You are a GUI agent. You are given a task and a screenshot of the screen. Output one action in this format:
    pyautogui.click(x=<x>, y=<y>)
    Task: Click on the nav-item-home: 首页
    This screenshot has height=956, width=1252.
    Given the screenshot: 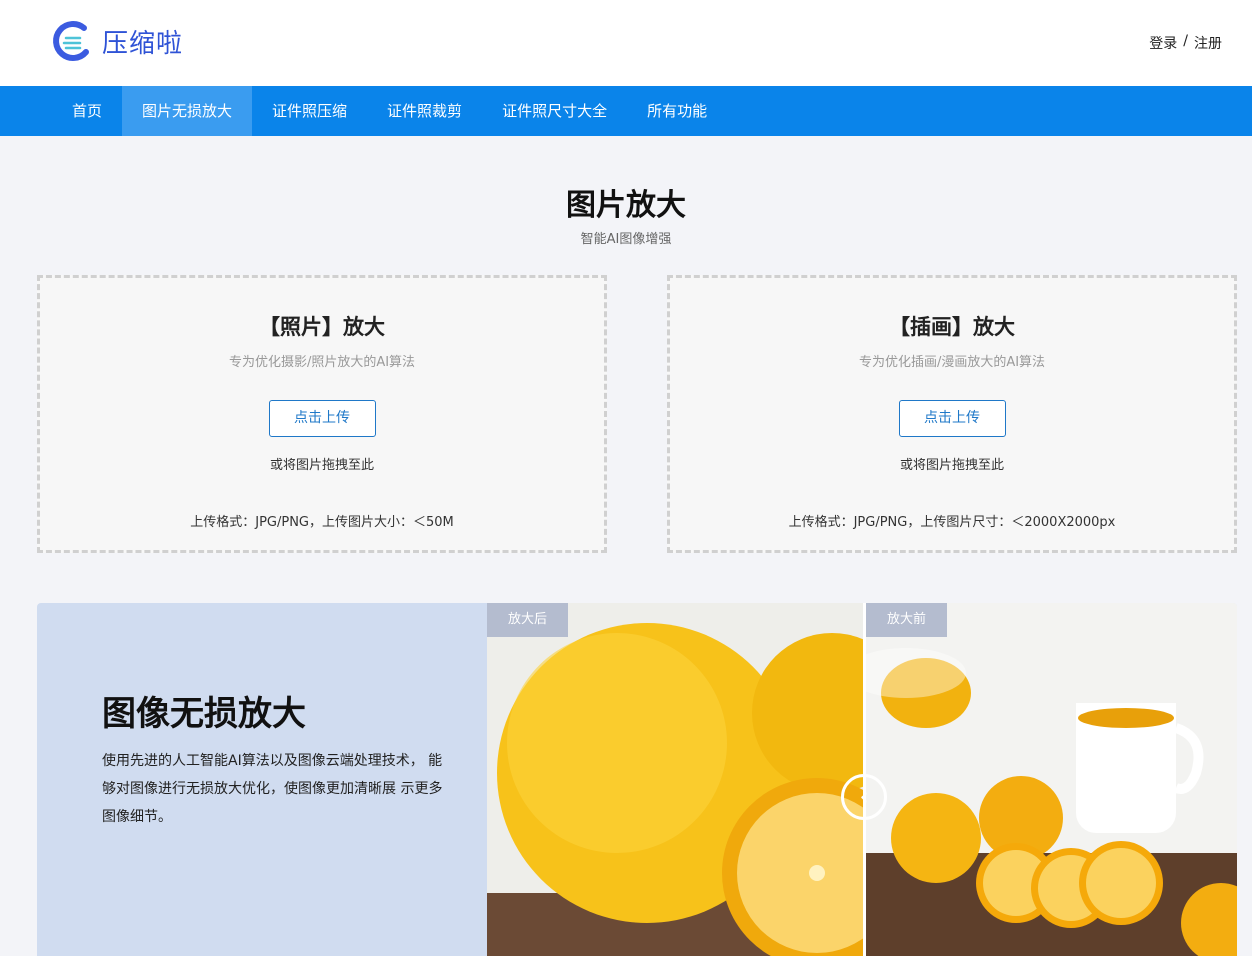 What is the action you would take?
    pyautogui.click(x=87, y=111)
    